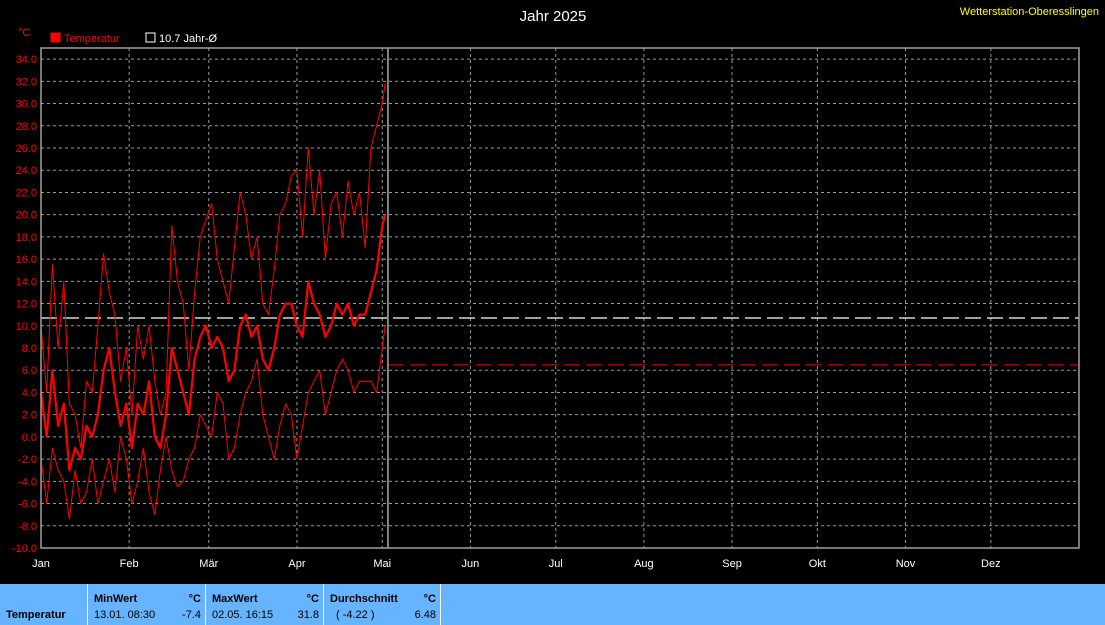  I want to click on y-tick-label: 20.0, so click(26, 216).